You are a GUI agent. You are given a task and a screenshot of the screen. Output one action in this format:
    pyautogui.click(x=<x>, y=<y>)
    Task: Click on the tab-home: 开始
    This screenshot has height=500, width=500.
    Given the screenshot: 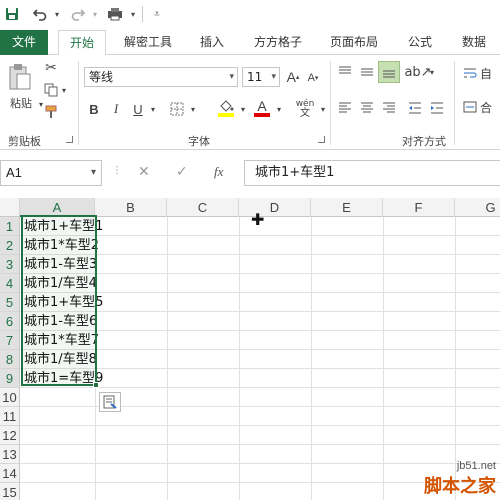 What is the action you would take?
    pyautogui.click(x=82, y=43)
    